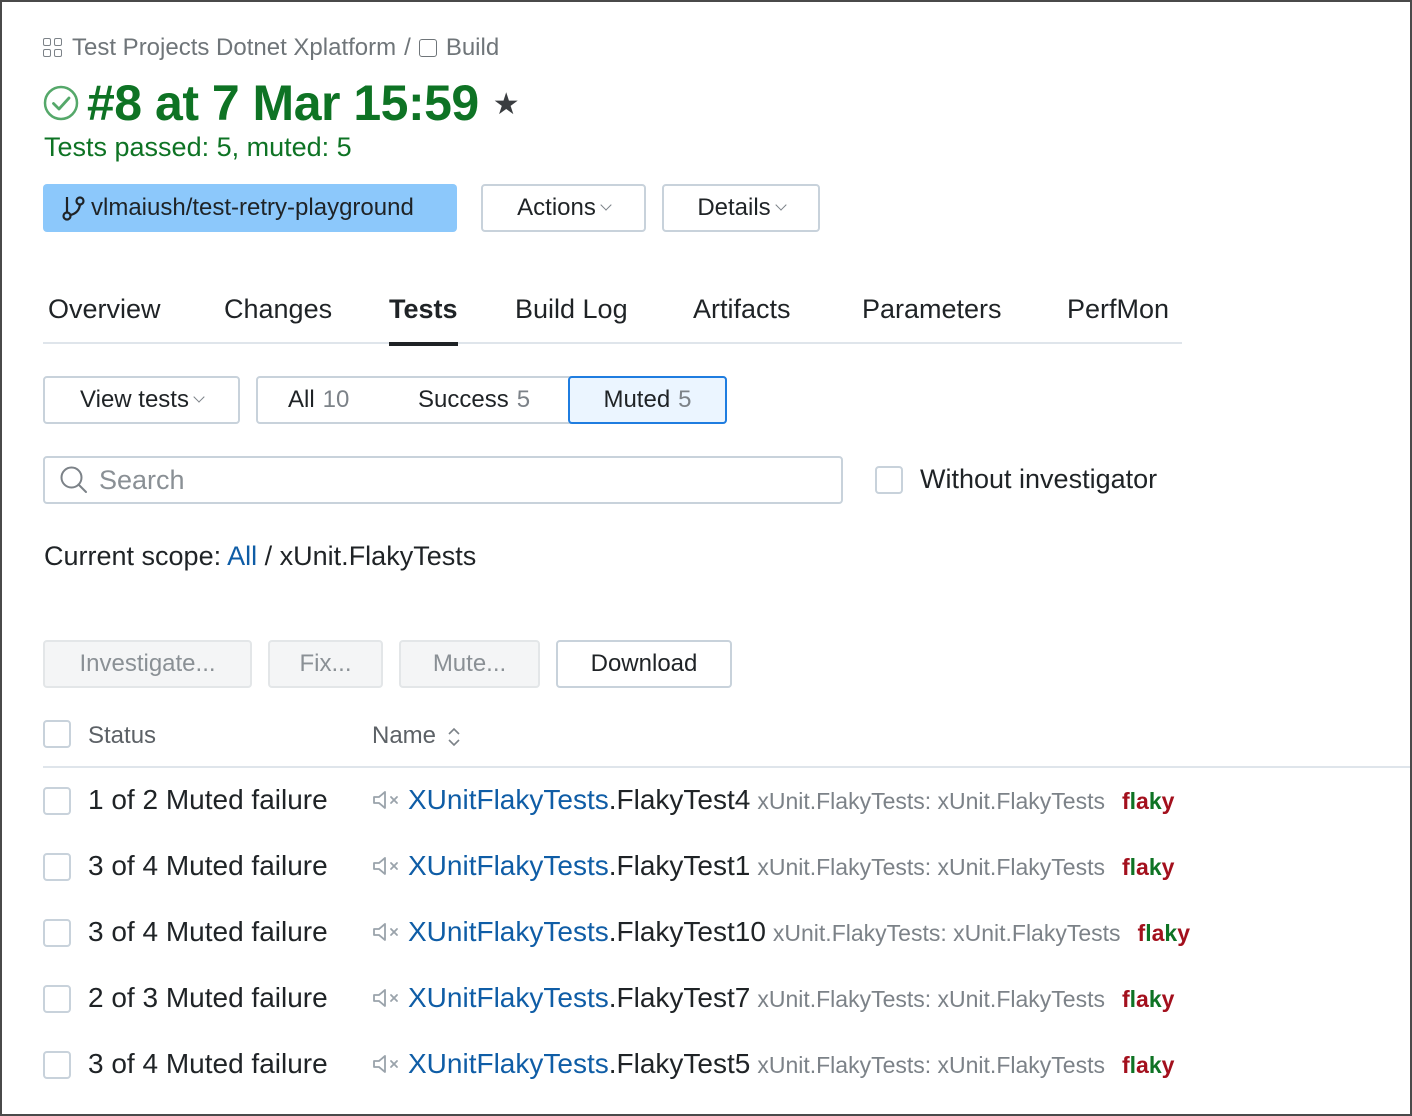 The height and width of the screenshot is (1116, 1412). I want to click on search-box, so click(443, 480).